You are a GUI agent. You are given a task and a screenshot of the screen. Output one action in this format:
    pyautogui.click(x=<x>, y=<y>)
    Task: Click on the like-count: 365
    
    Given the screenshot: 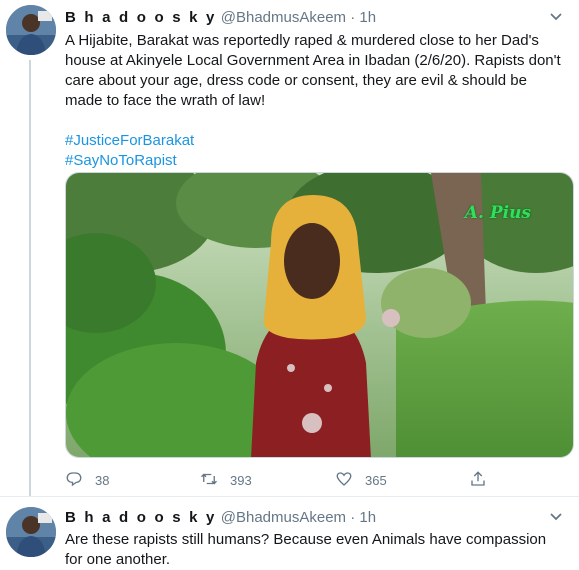 What is the action you would take?
    pyautogui.click(x=376, y=480)
    